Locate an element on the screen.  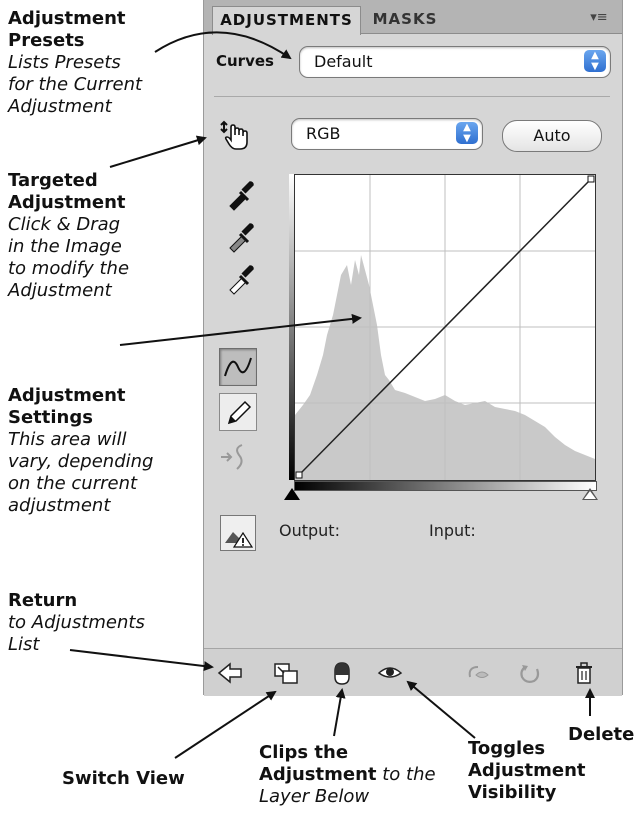
eyedropper-black-icon is located at coordinates (241, 196).